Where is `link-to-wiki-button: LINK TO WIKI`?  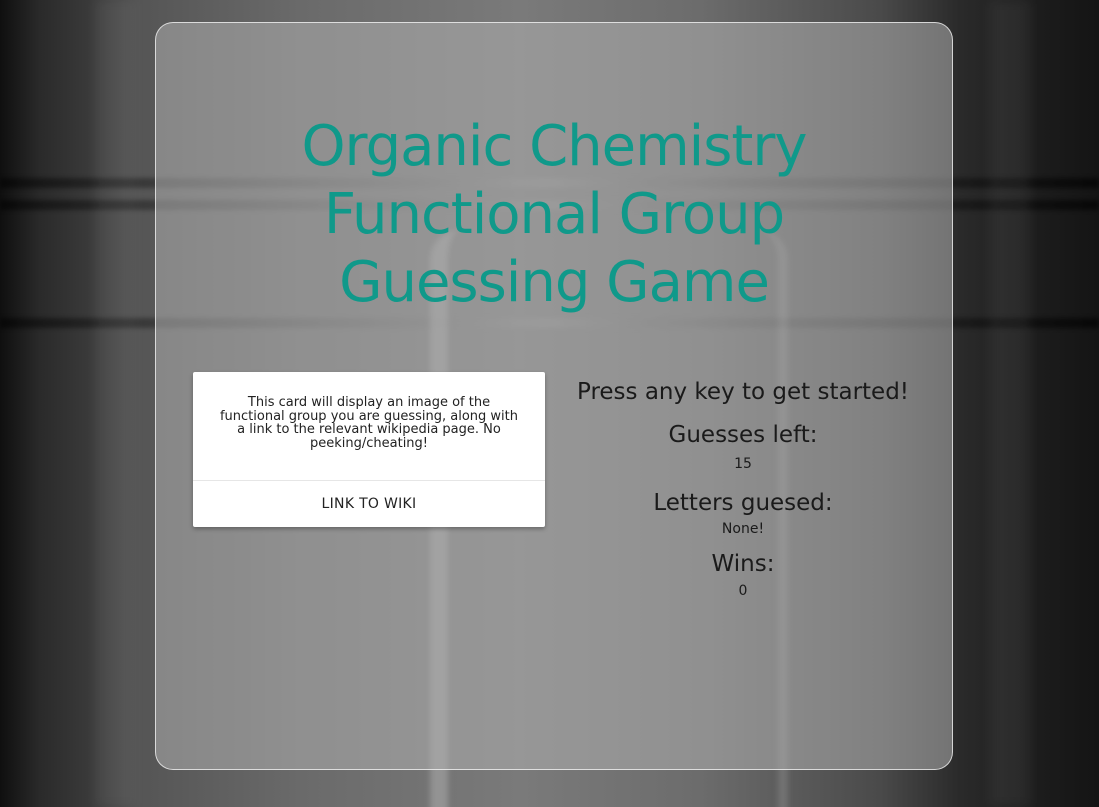 link-to-wiki-button: LINK TO WIKI is located at coordinates (369, 504).